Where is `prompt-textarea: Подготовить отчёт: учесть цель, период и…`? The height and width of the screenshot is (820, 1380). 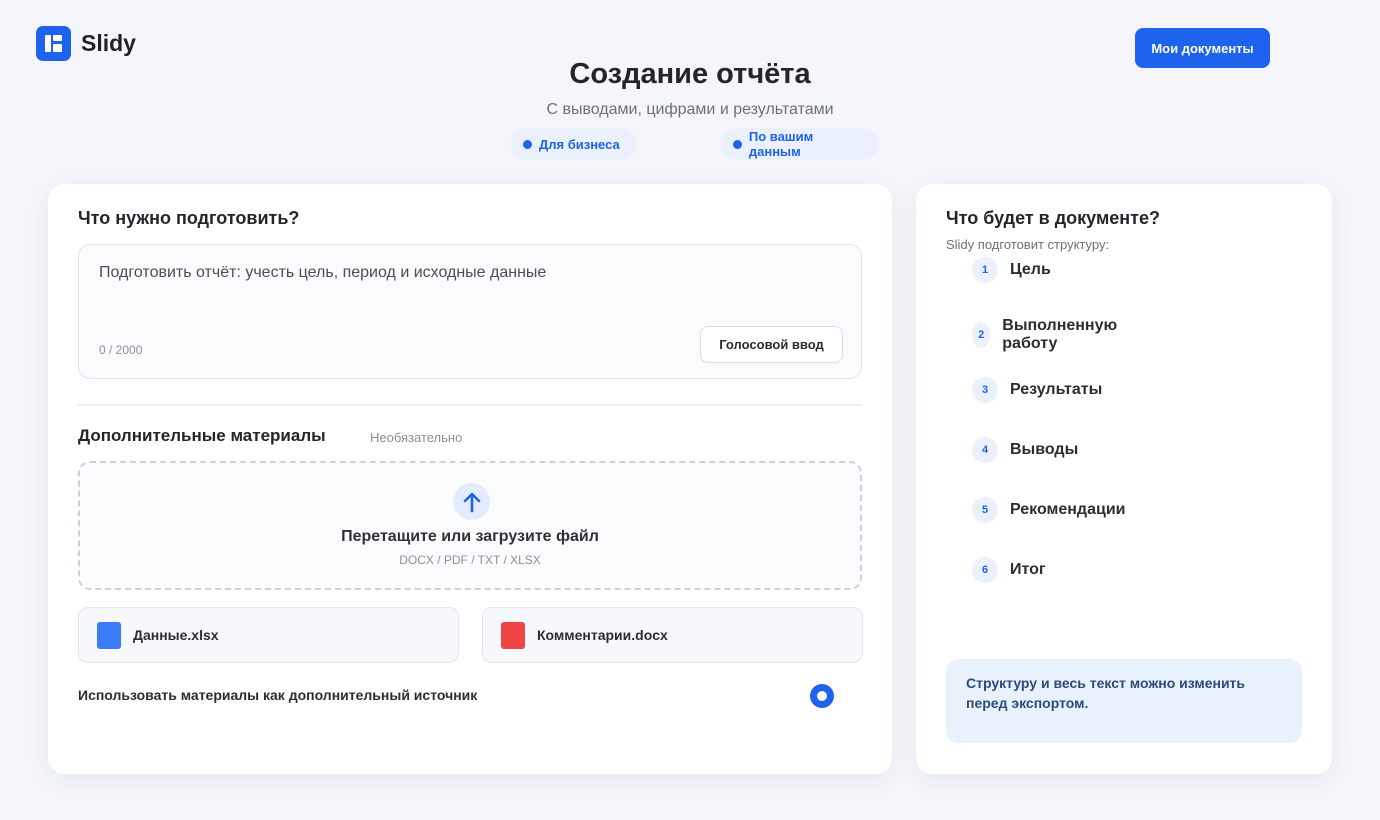 prompt-textarea: Подготовить отчёт: учесть цель, период и… is located at coordinates (470, 311).